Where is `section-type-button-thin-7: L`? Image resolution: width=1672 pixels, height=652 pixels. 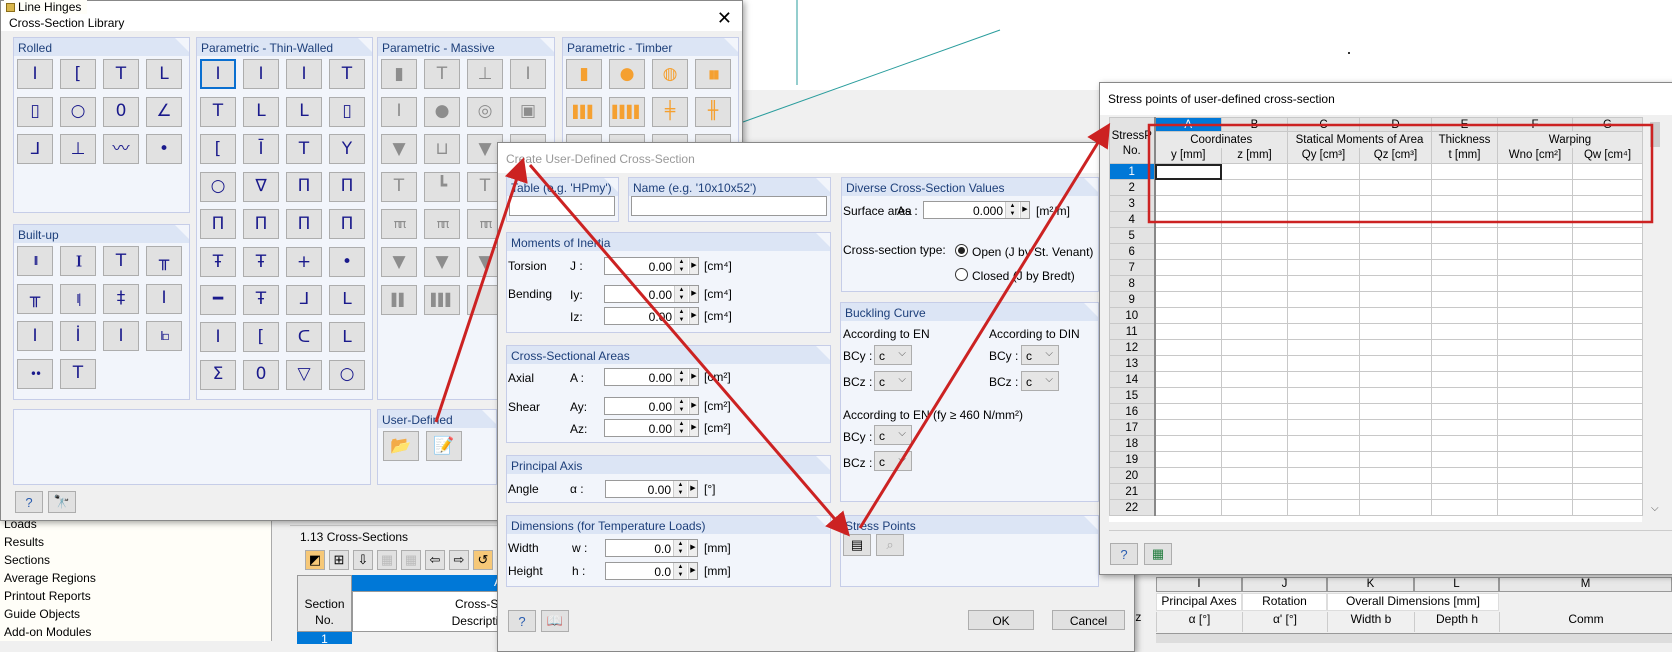 section-type-button-thin-7: L is located at coordinates (304, 111).